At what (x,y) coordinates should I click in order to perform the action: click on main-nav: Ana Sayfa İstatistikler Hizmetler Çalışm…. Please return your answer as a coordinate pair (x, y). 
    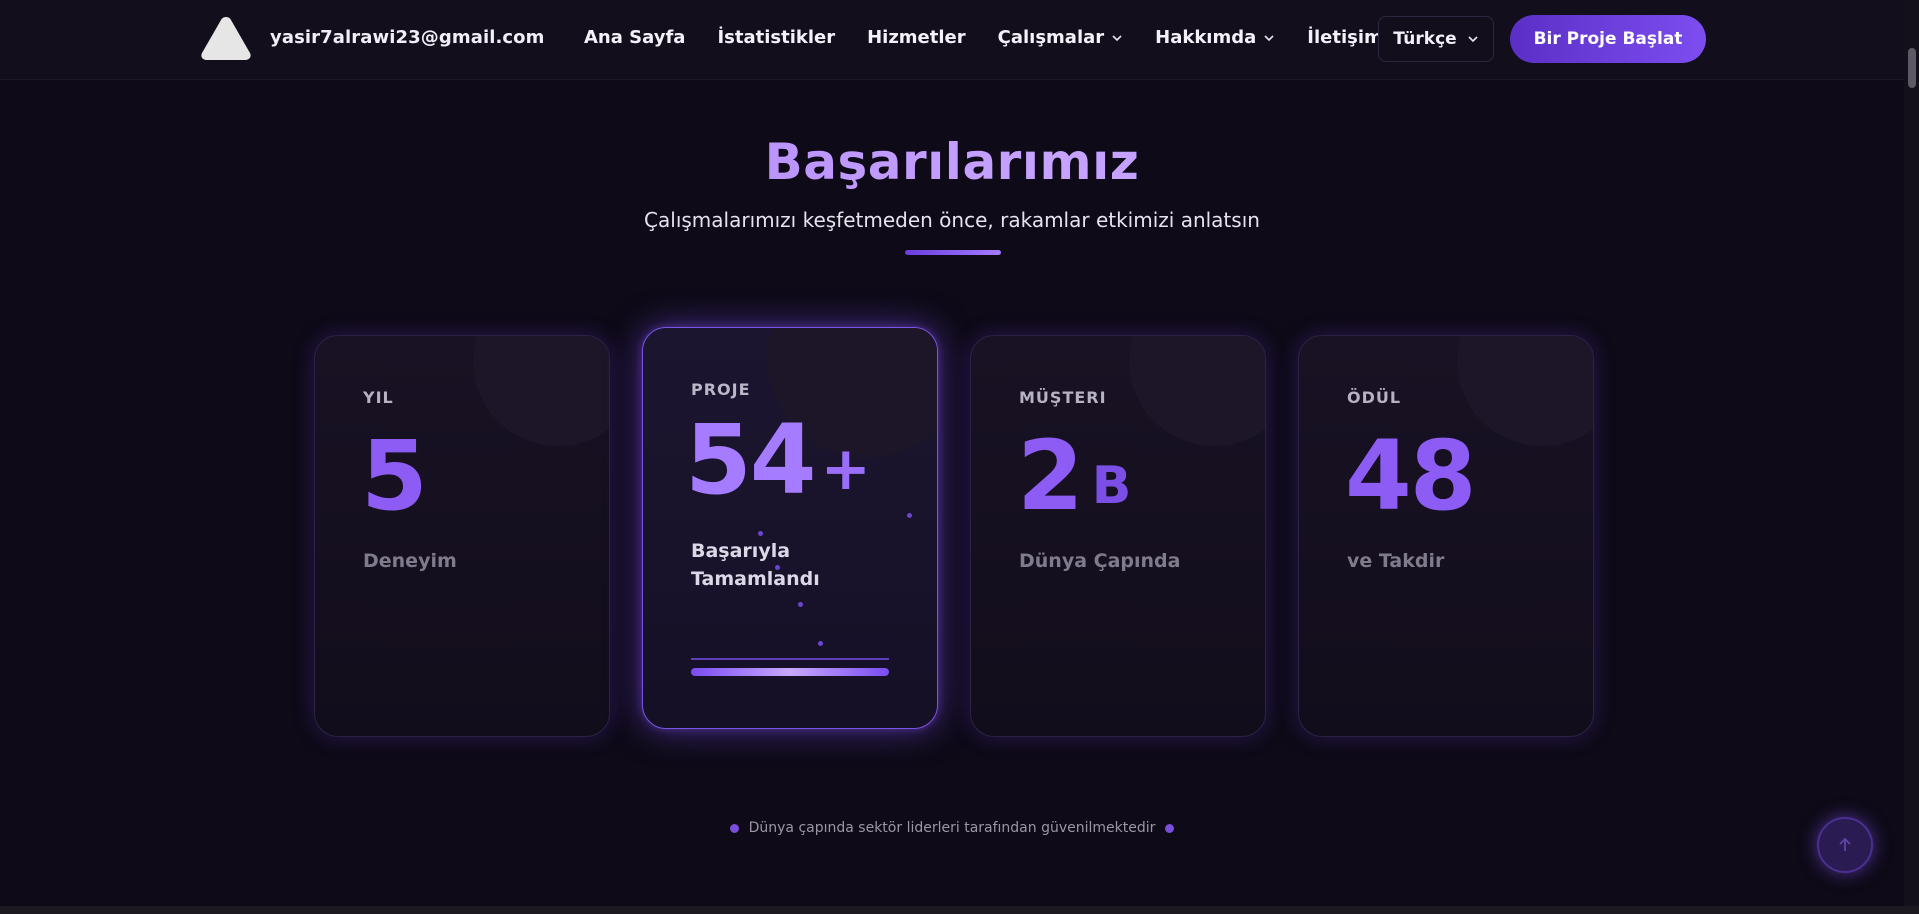
    Looking at the image, I should click on (983, 37).